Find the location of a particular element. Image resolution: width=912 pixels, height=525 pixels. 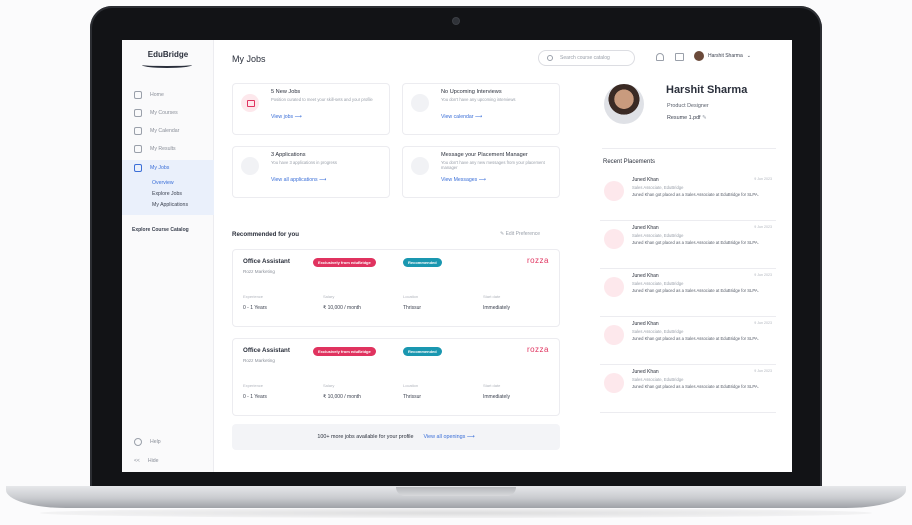

briefcase-icon is located at coordinates (138, 168).